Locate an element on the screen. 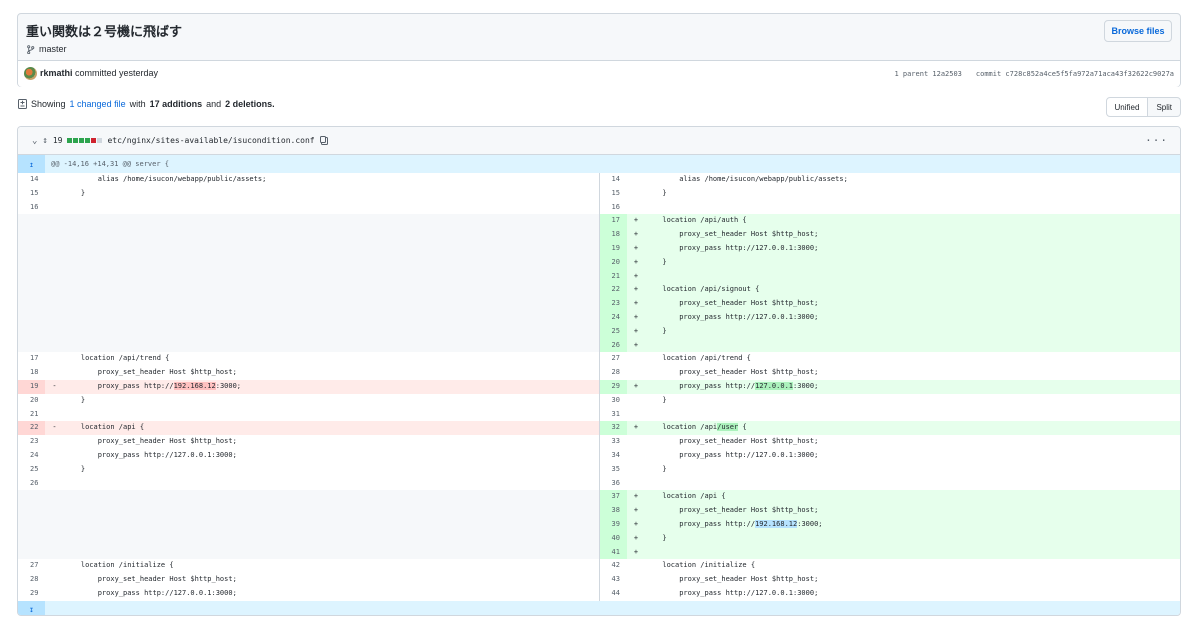 The height and width of the screenshot is (627, 1200). diff-row: 25 } 35 } is located at coordinates (599, 469).